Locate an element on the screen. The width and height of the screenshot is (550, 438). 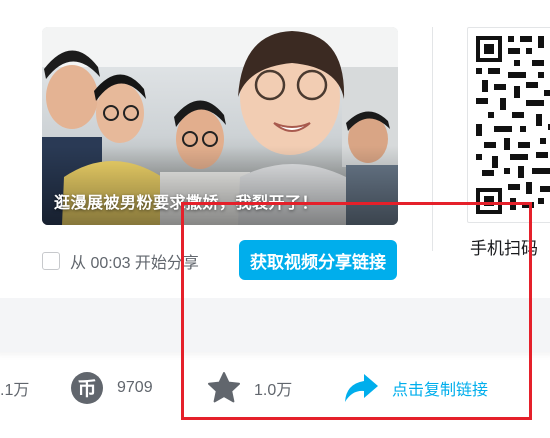
like-count: .1万 is located at coordinates (15, 390).